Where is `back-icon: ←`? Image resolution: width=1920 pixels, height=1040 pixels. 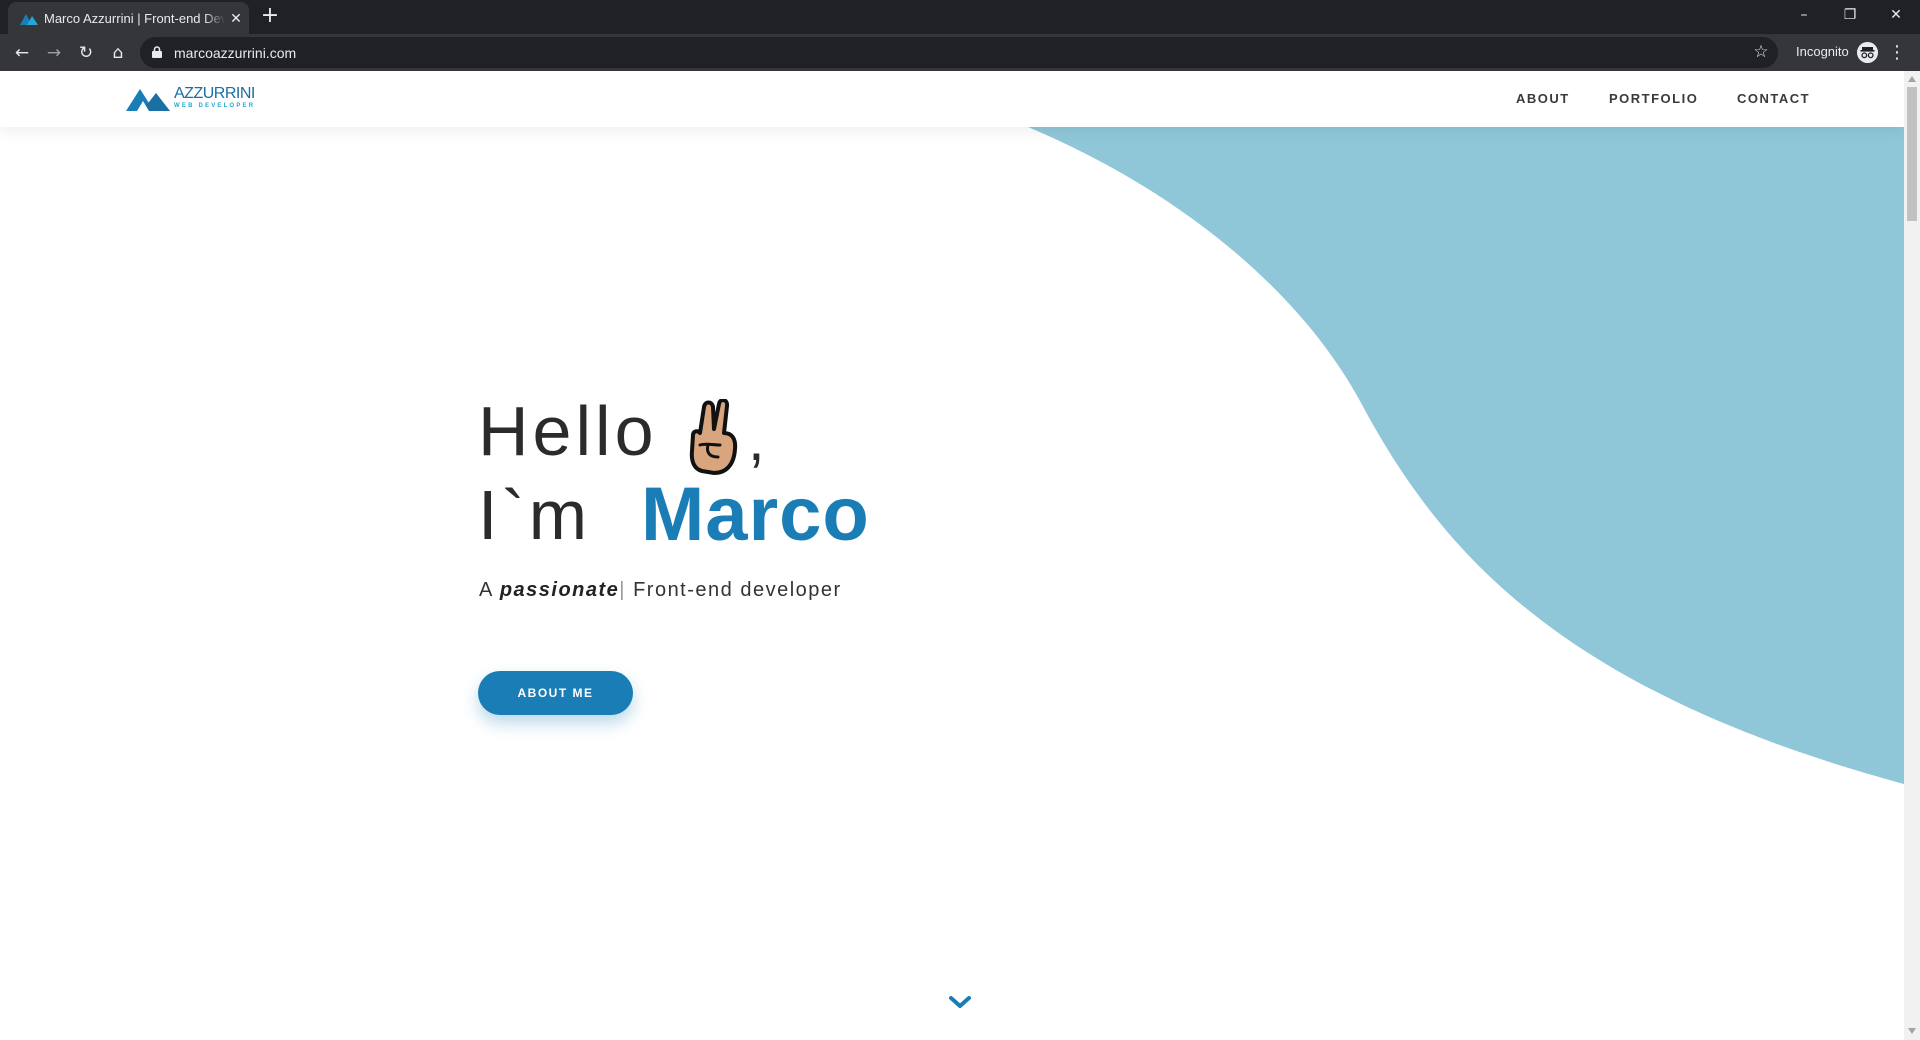 back-icon: ← is located at coordinates (22, 53).